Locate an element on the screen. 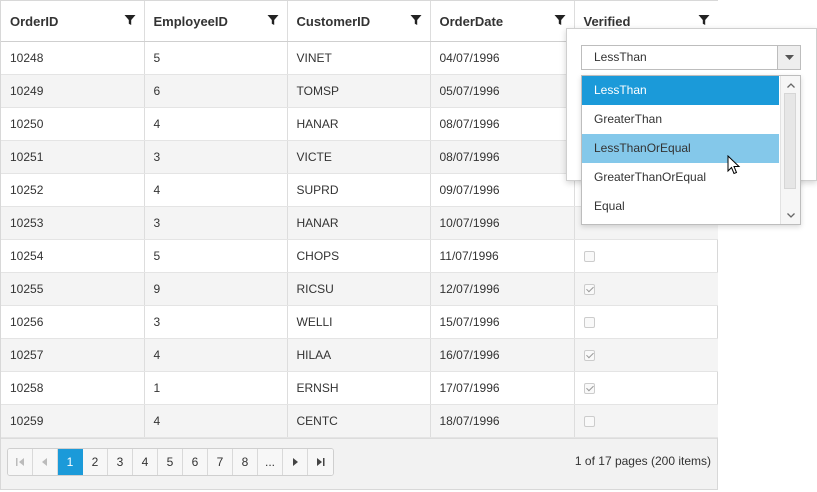 This screenshot has height=492, width=817. cell-order-date: 10/07/1996 is located at coordinates (502, 223).